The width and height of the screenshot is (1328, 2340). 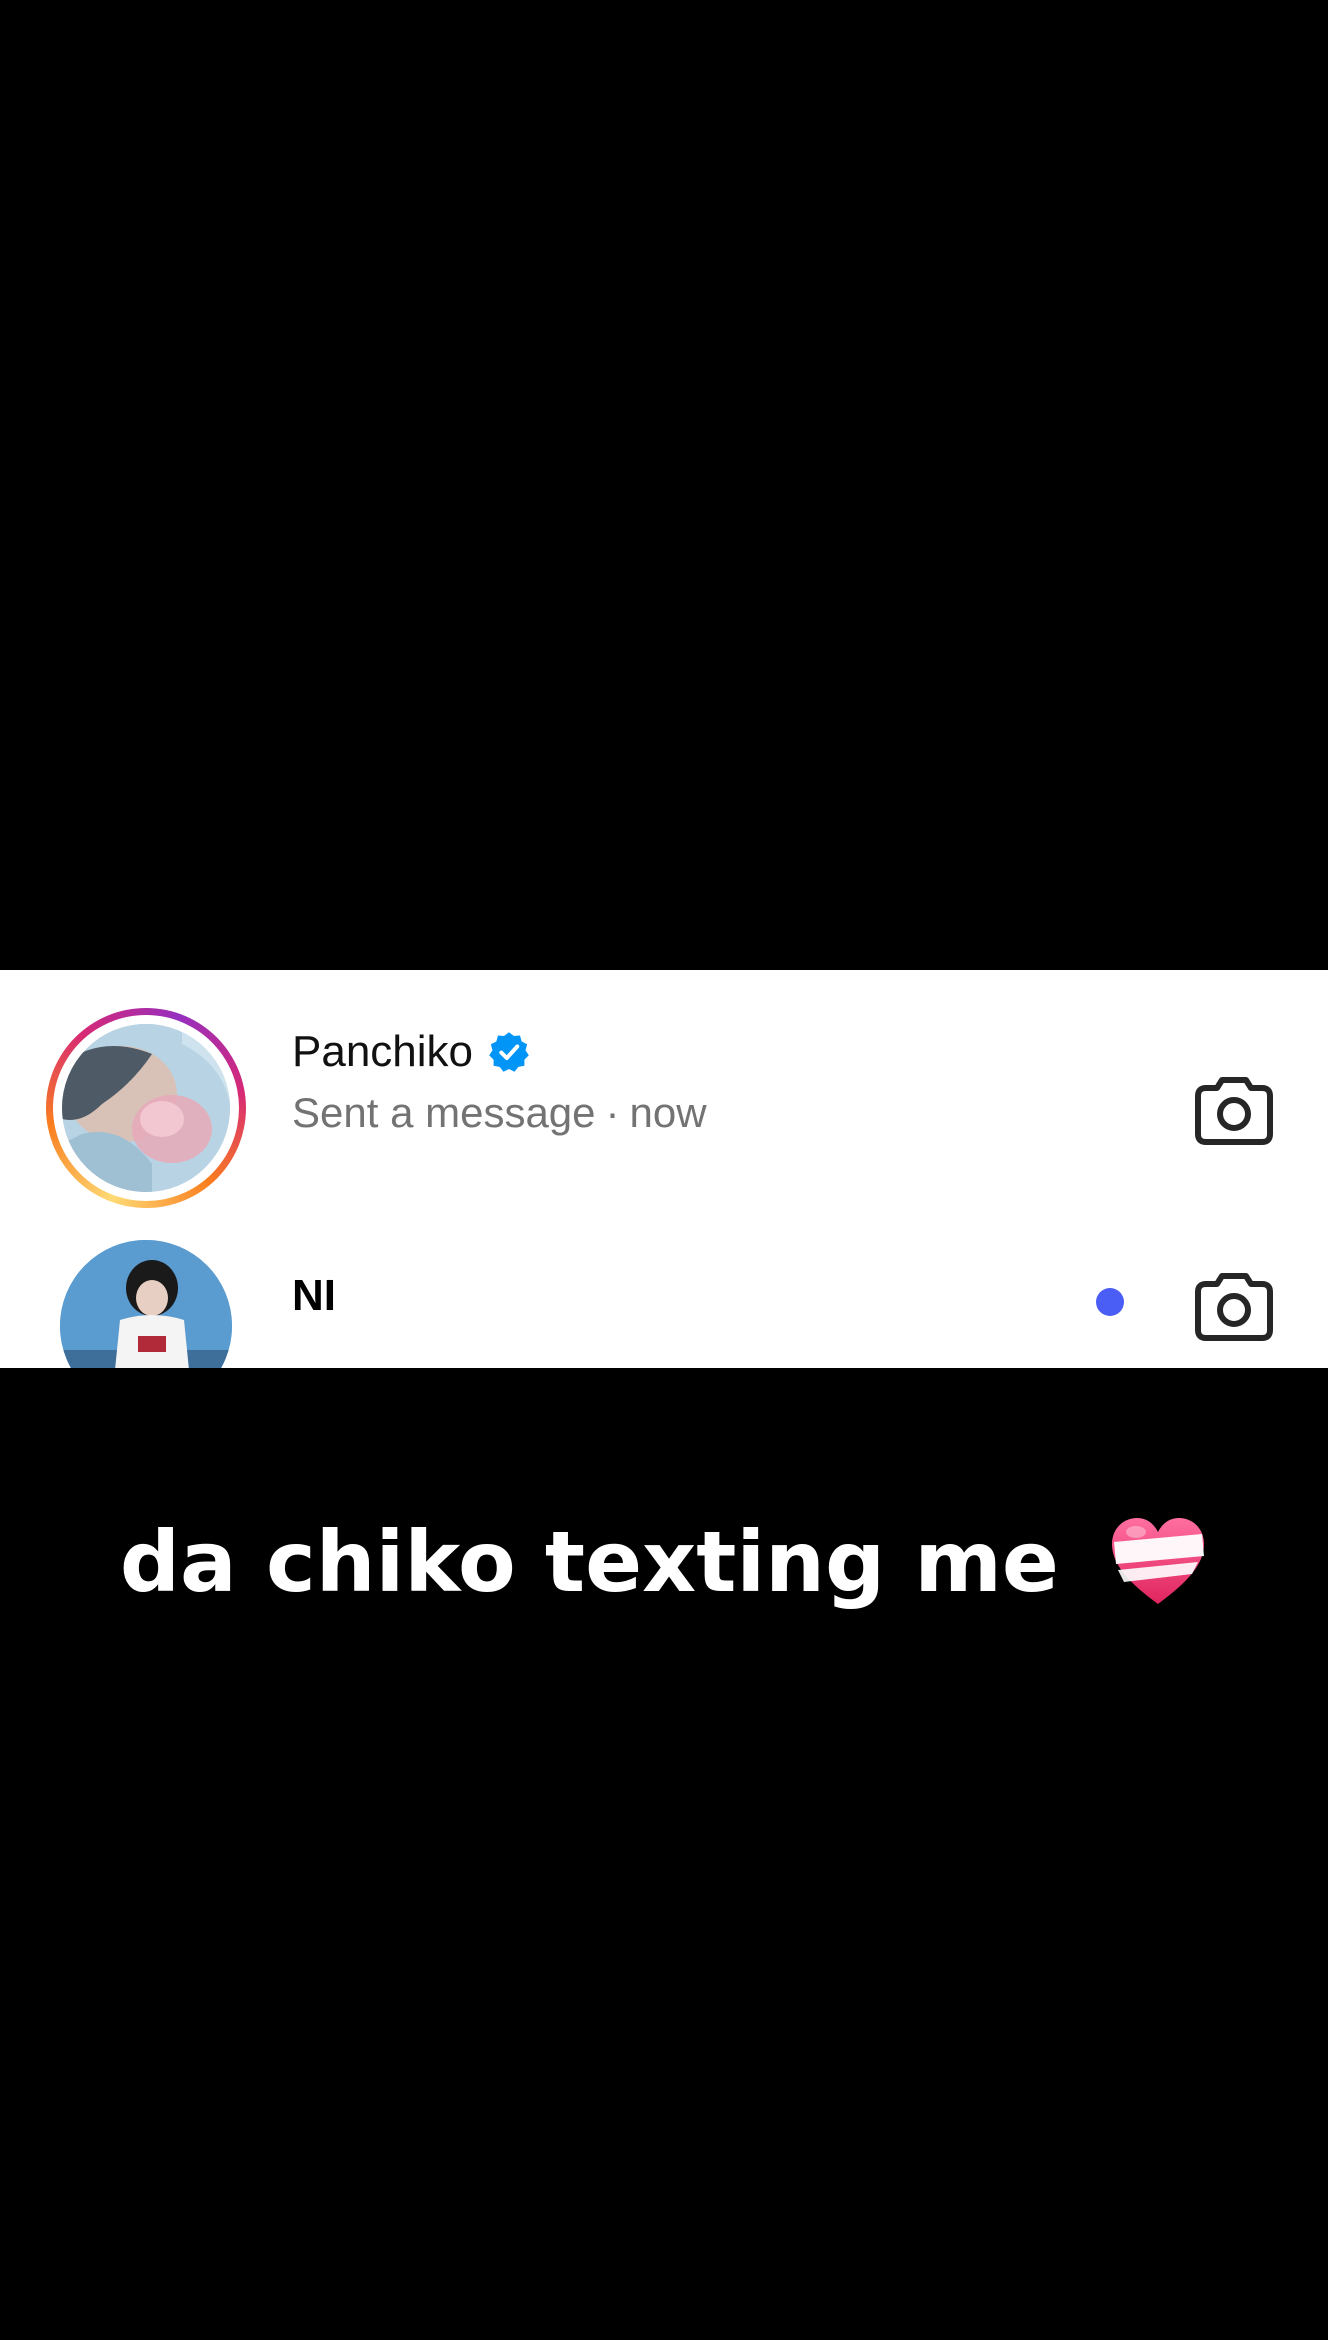 I want to click on verified-badge-icon, so click(x=509, y=1052).